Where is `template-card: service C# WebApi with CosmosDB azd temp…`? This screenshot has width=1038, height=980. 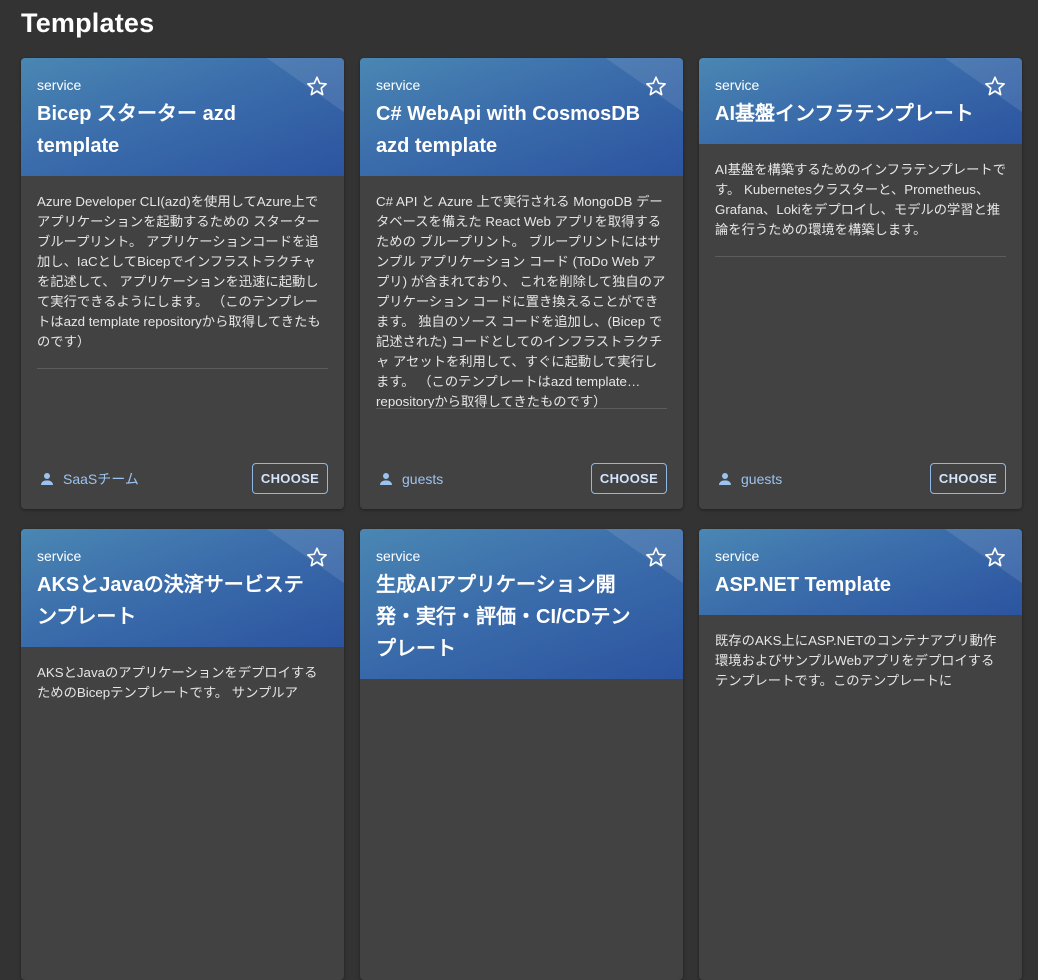 template-card: service C# WebApi with CosmosDB azd temp… is located at coordinates (521, 283).